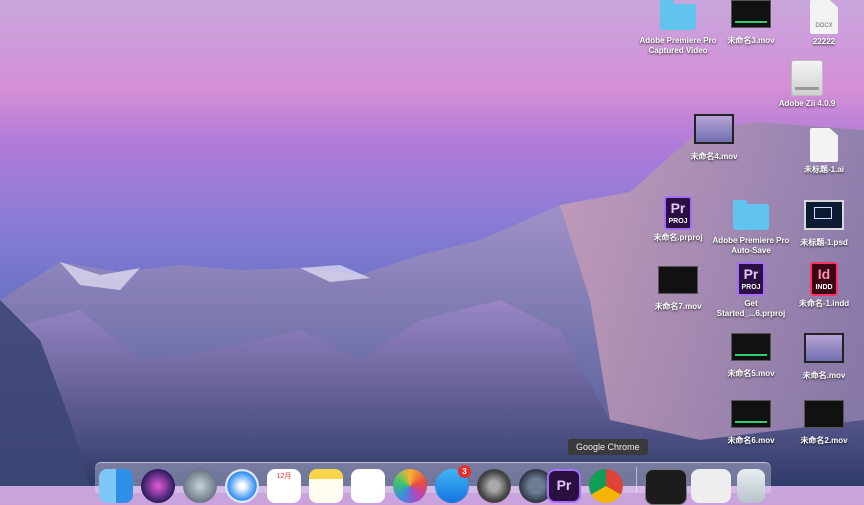 Image resolution: width=864 pixels, height=505 pixels. What do you see at coordinates (824, 145) in the screenshot?
I see `document-icon` at bounding box center [824, 145].